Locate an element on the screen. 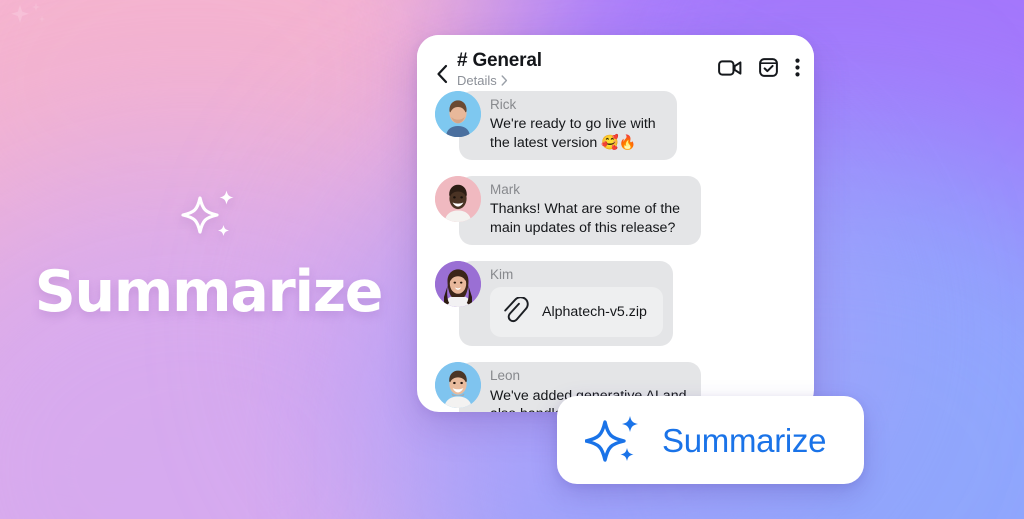 The height and width of the screenshot is (519, 1024). paperclip-icon is located at coordinates (516, 312).